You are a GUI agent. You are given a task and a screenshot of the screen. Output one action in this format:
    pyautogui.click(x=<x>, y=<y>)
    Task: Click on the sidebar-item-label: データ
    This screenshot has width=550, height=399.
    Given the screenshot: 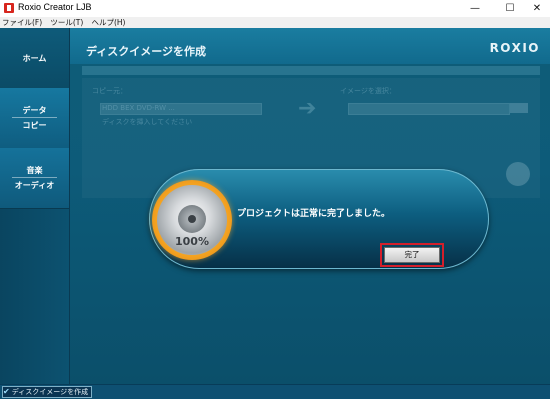 What is the action you would take?
    pyautogui.click(x=34, y=110)
    